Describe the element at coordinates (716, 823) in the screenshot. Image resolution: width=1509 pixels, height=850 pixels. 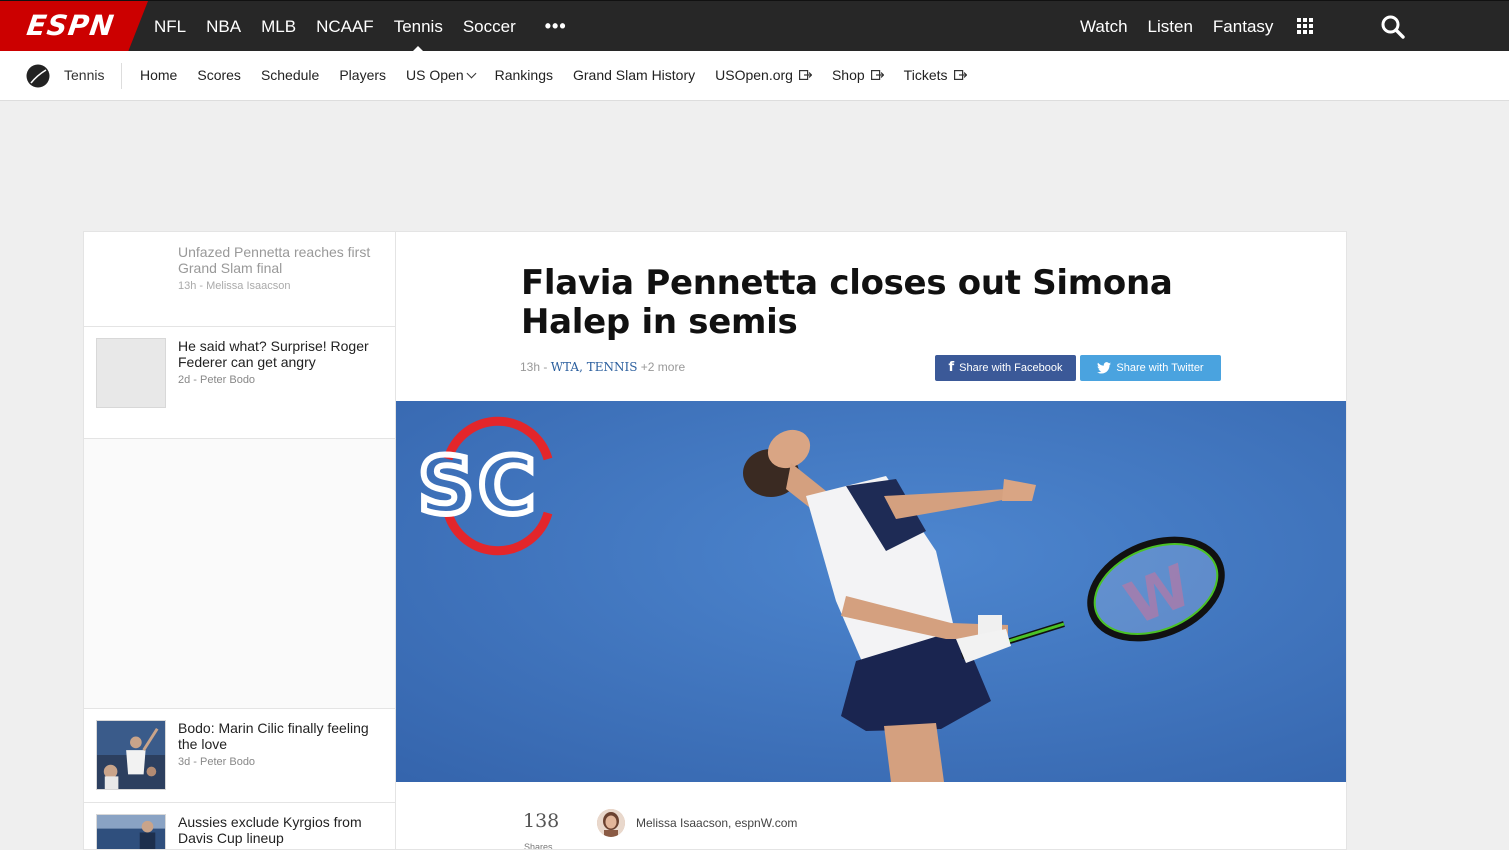
I see `author-byline: Melissa Isaacson, espnW.com` at that location.